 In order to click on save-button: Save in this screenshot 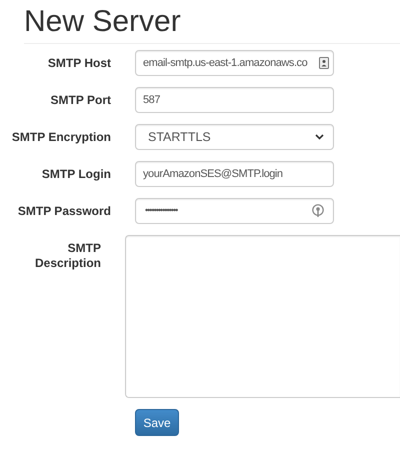, I will do `click(157, 422)`.